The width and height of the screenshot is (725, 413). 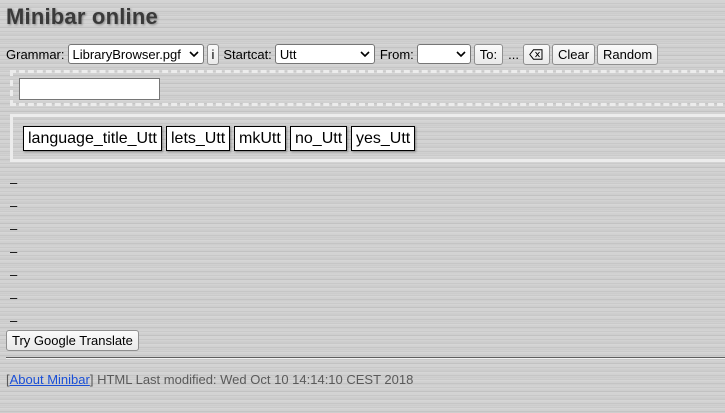 What do you see at coordinates (324, 54) in the screenshot?
I see `startcat-select: Utt` at bounding box center [324, 54].